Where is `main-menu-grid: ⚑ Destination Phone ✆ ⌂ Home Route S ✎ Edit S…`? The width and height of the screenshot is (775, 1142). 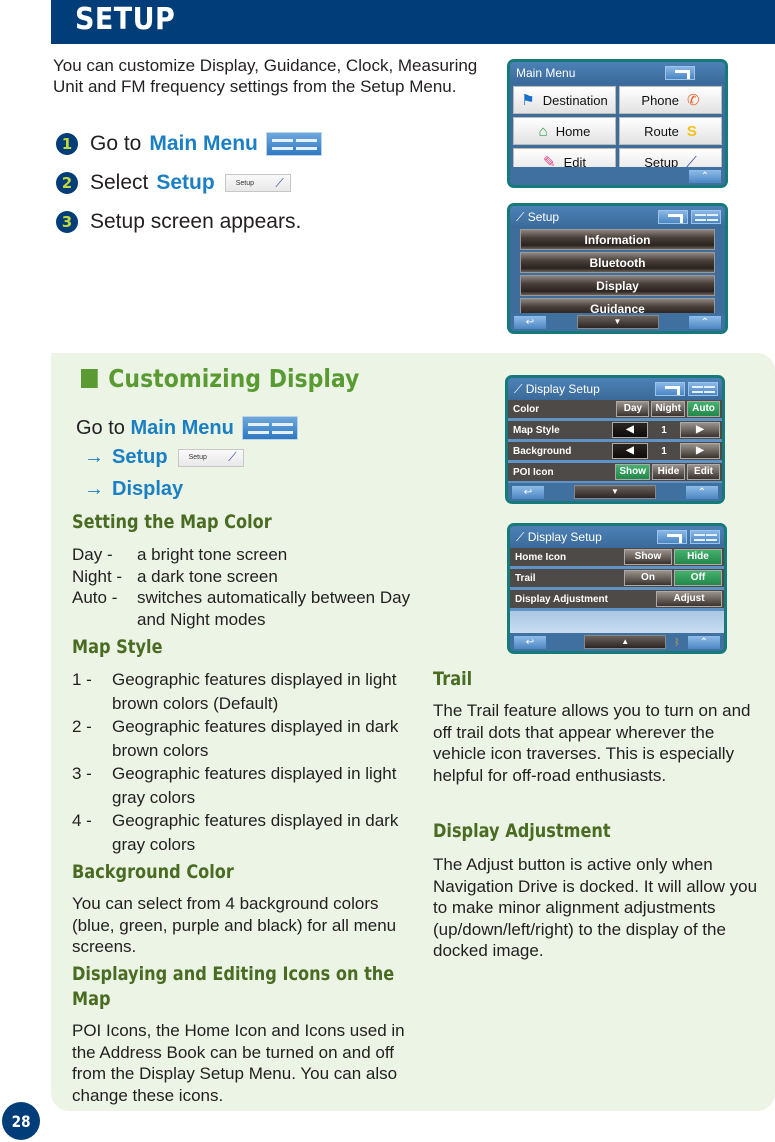 main-menu-grid: ⚑ Destination Phone ✆ ⌂ Home Route S ✎ Edit S… is located at coordinates (617, 131).